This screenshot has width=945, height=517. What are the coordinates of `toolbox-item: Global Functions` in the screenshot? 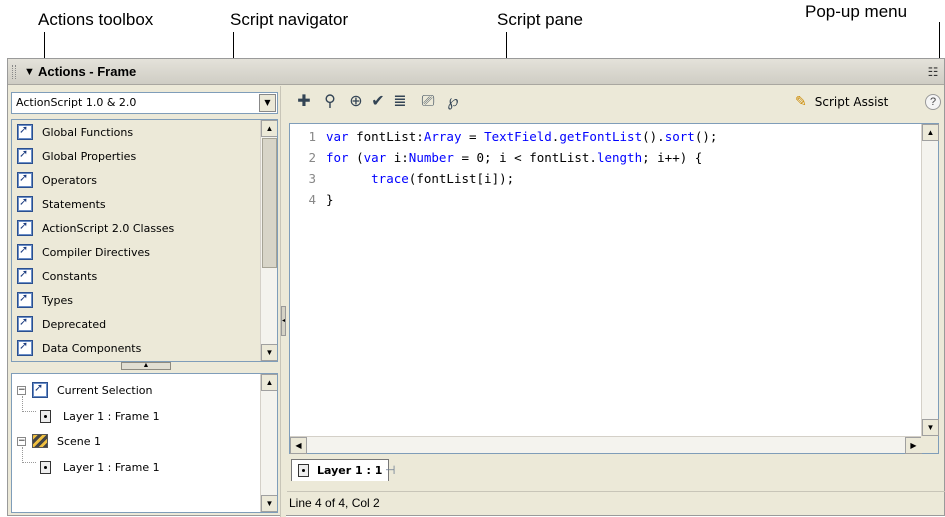 It's located at (136, 132).